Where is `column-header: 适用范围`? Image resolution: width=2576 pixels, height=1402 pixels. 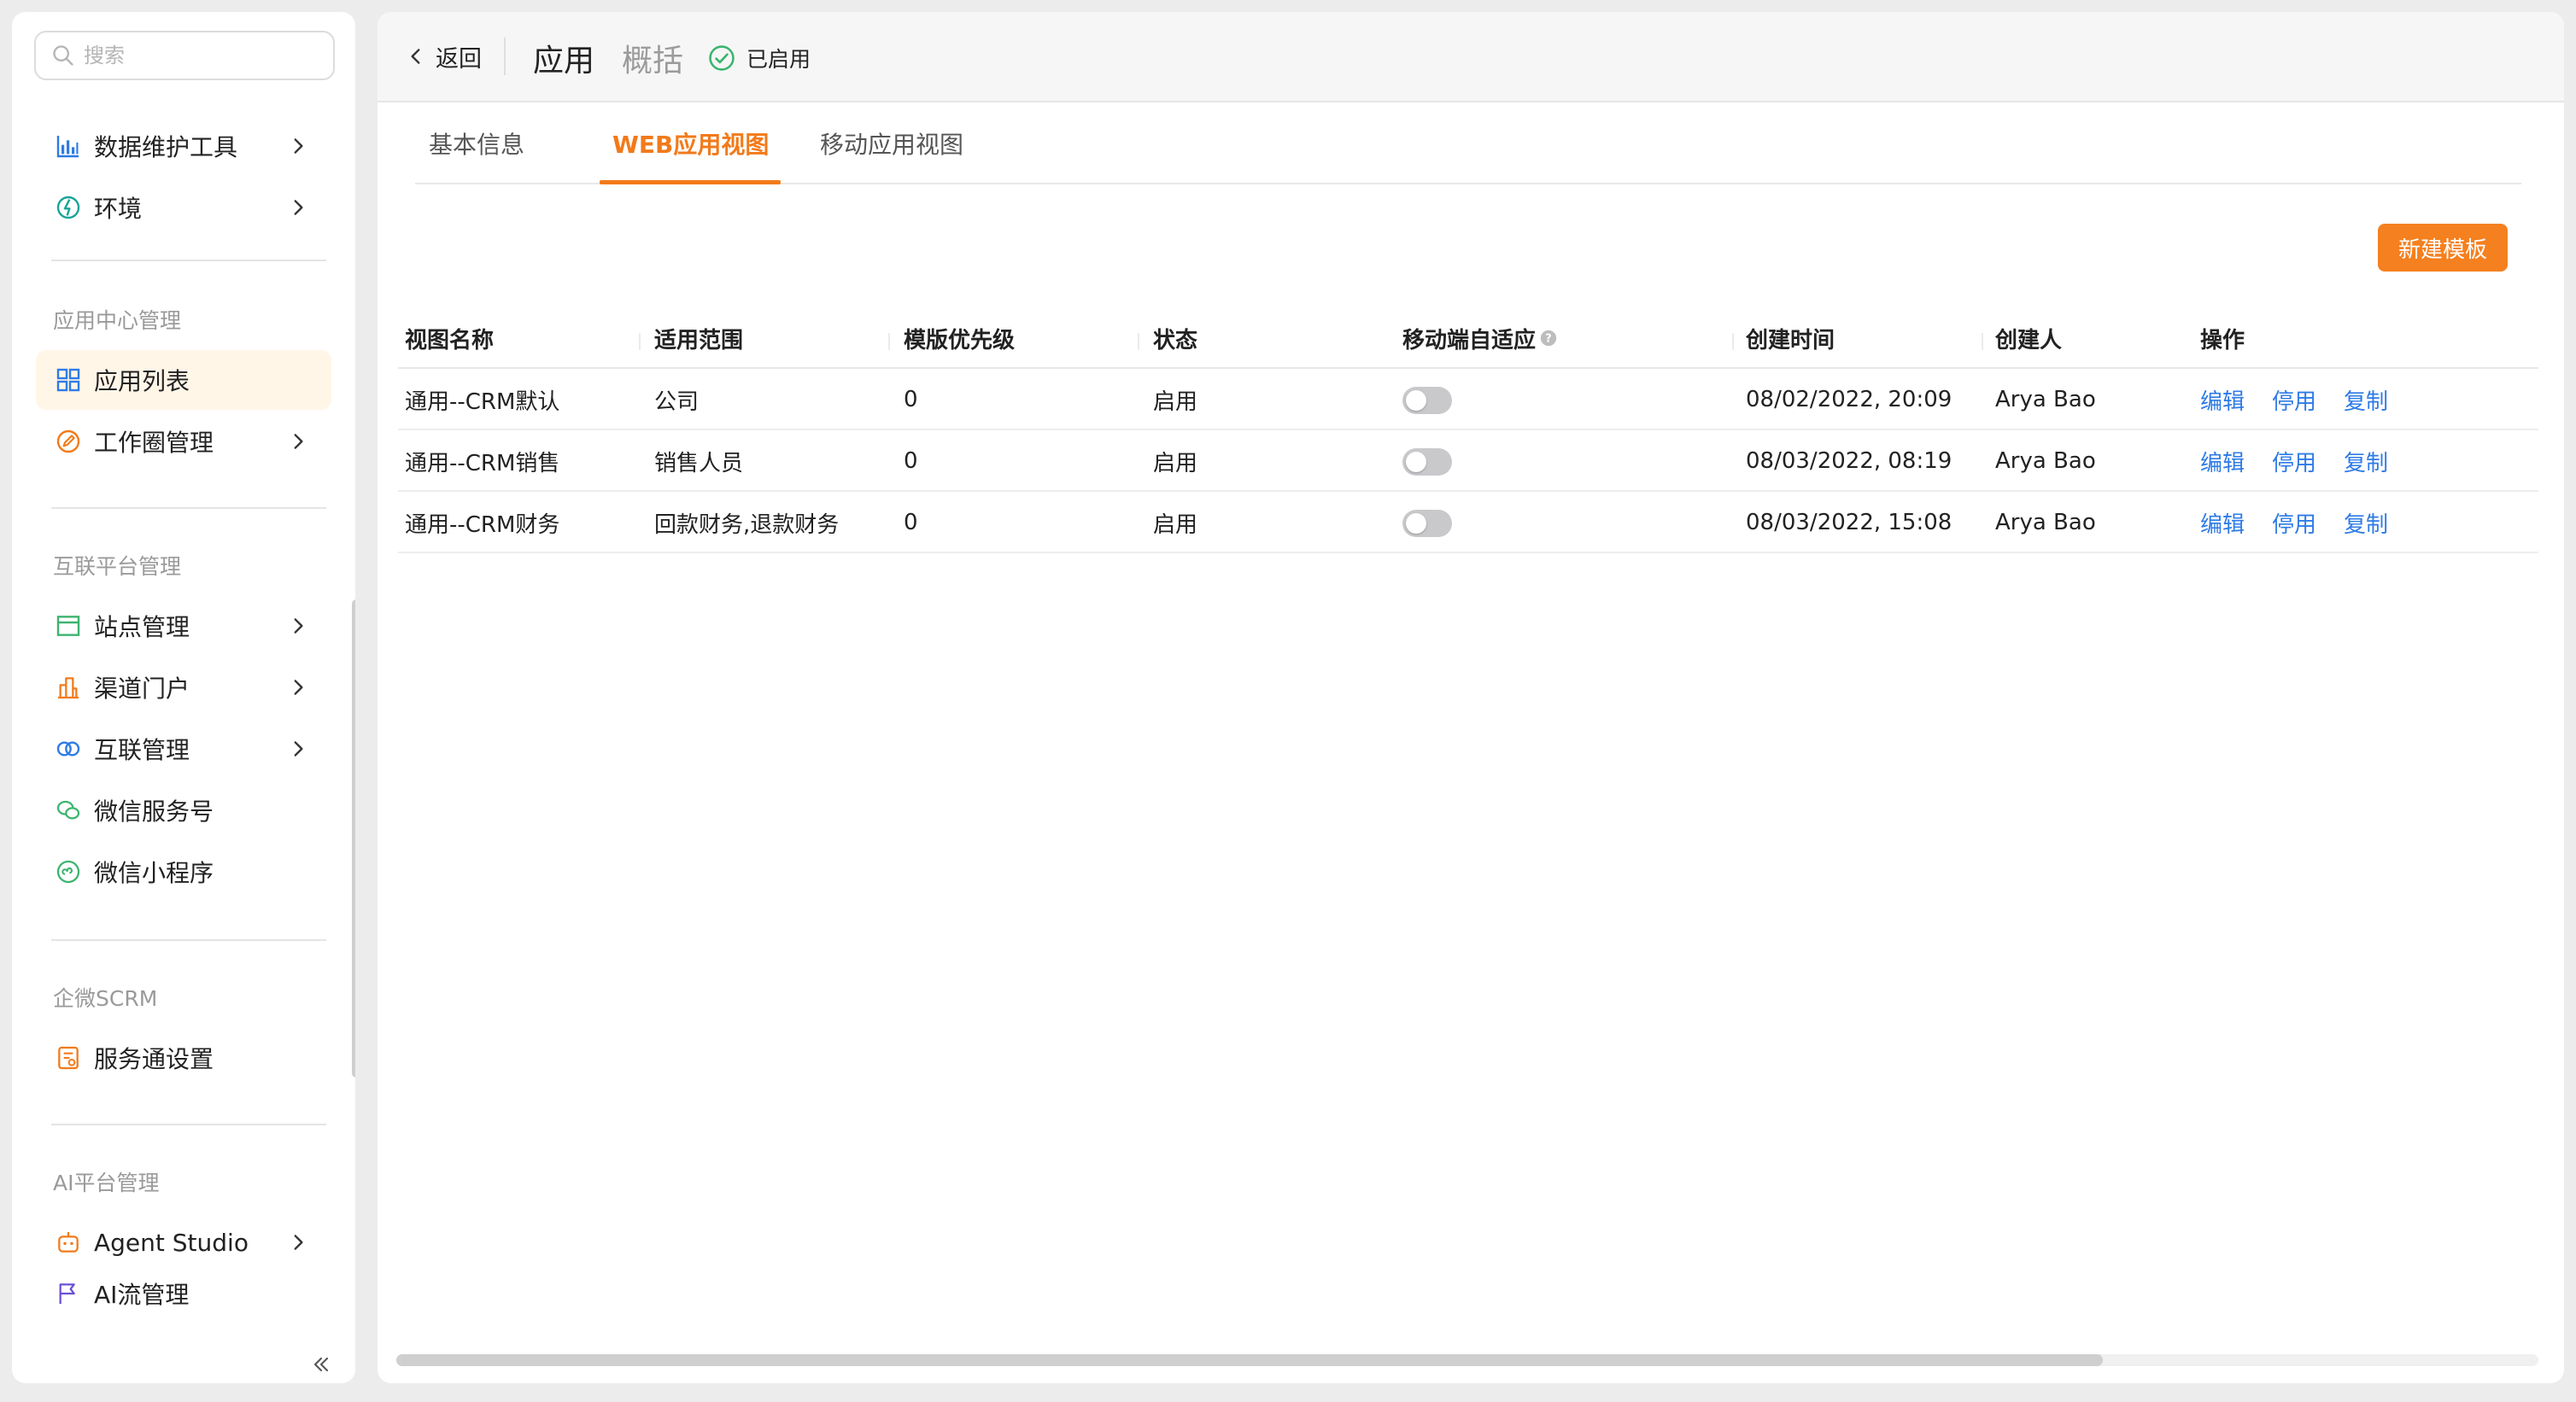
column-header: 适用范围 is located at coordinates (698, 338).